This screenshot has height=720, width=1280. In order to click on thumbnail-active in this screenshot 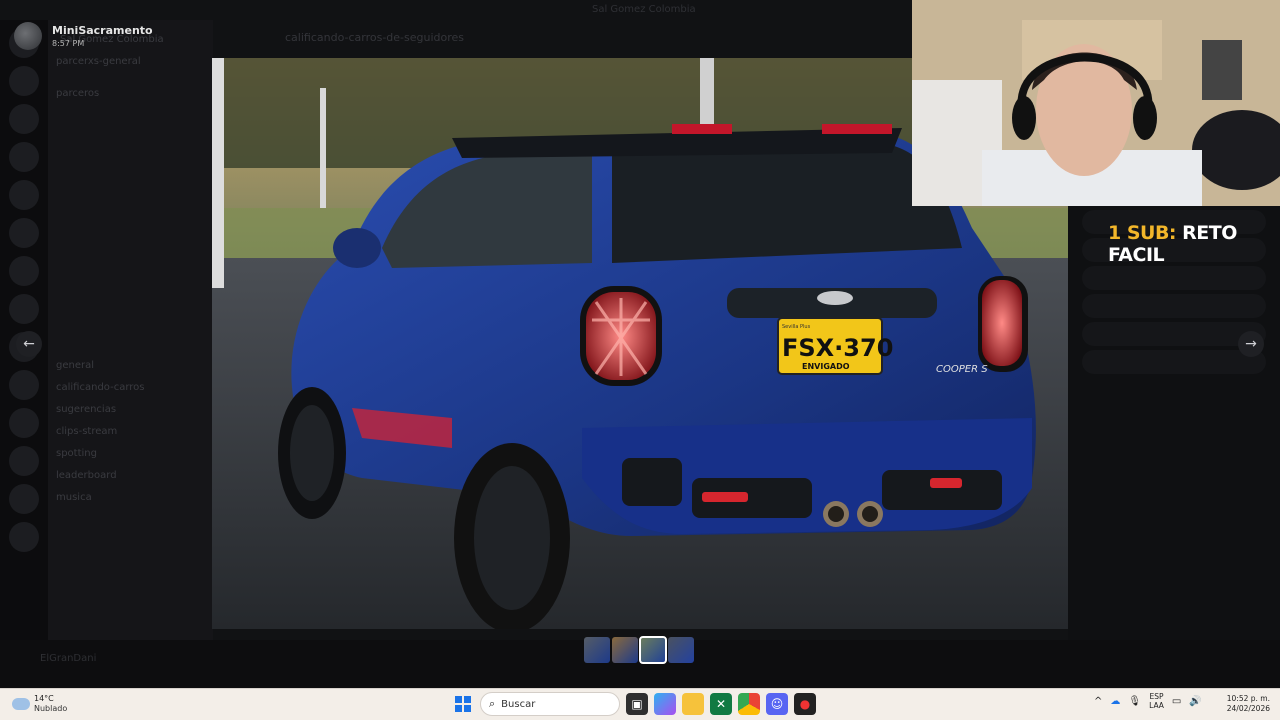, I will do `click(653, 650)`.